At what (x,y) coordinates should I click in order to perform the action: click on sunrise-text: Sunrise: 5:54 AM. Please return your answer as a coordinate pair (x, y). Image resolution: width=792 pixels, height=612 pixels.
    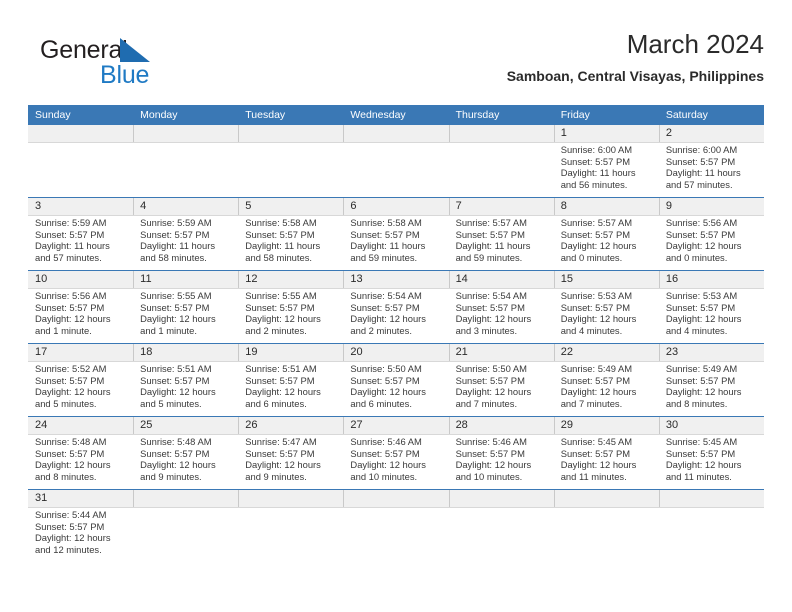
    Looking at the image, I should click on (386, 295).